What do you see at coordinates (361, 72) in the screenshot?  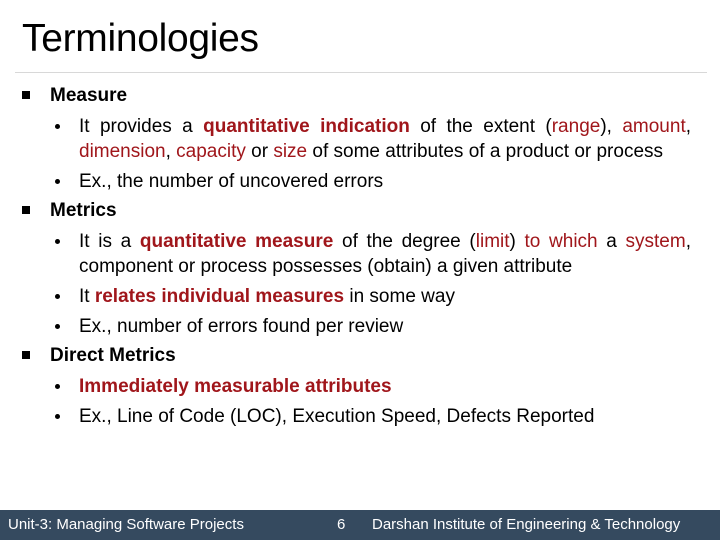 I see `title-divider` at bounding box center [361, 72].